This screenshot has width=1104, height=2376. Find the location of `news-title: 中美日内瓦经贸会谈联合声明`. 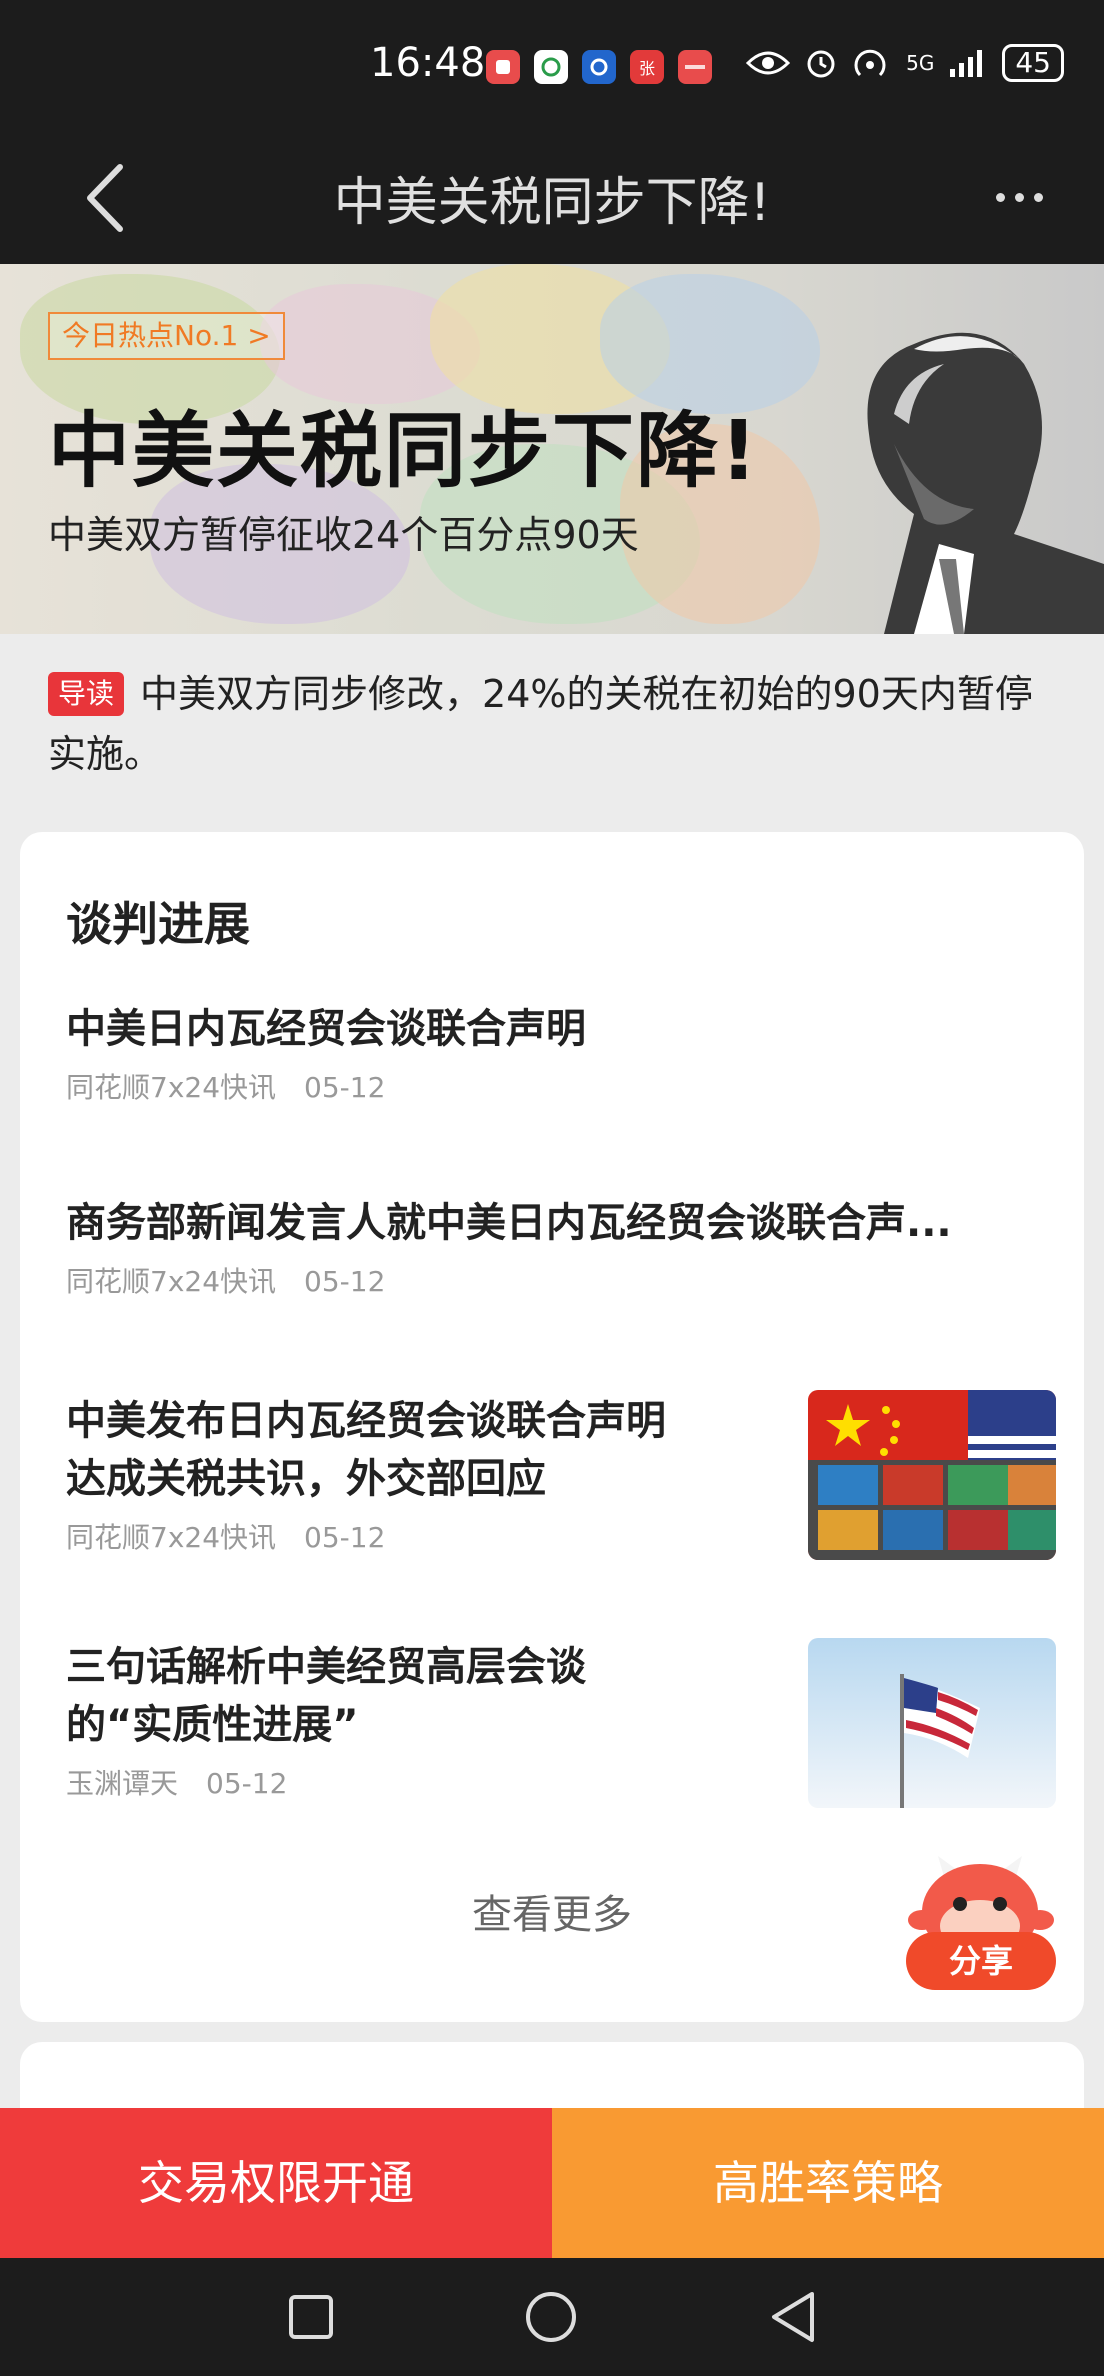

news-title: 中美日内瓦经贸会谈联合声明 is located at coordinates (326, 1029).